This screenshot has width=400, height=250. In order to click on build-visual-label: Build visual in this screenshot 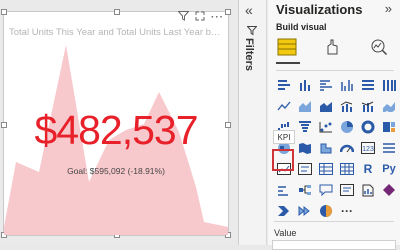, I will do `click(301, 27)`.